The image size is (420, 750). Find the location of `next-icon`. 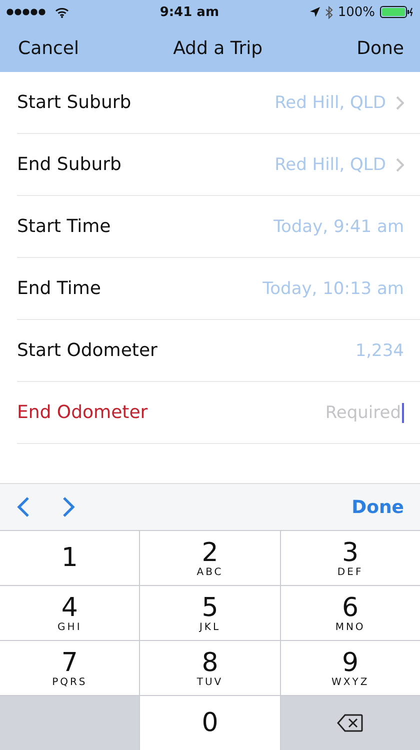

next-icon is located at coordinates (69, 507).